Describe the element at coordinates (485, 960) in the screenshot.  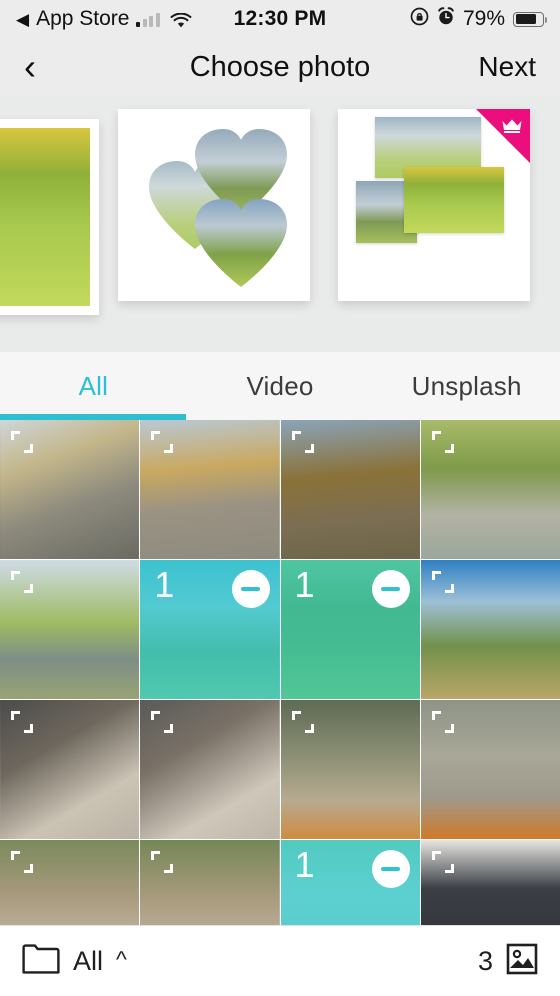
I see `selected-count-label: 3` at that location.